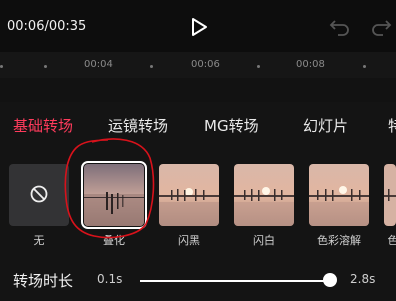 The height and width of the screenshot is (301, 396). I want to click on transition-partial, so click(390, 195).